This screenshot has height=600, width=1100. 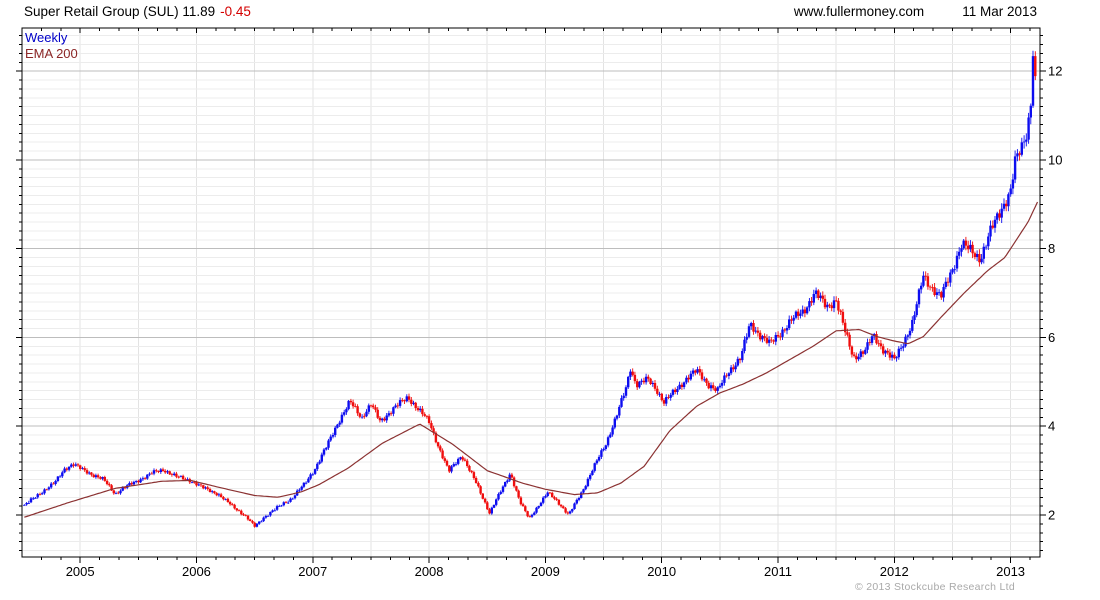 What do you see at coordinates (1051, 515) in the screenshot?
I see `y-axis-price-label: 2` at bounding box center [1051, 515].